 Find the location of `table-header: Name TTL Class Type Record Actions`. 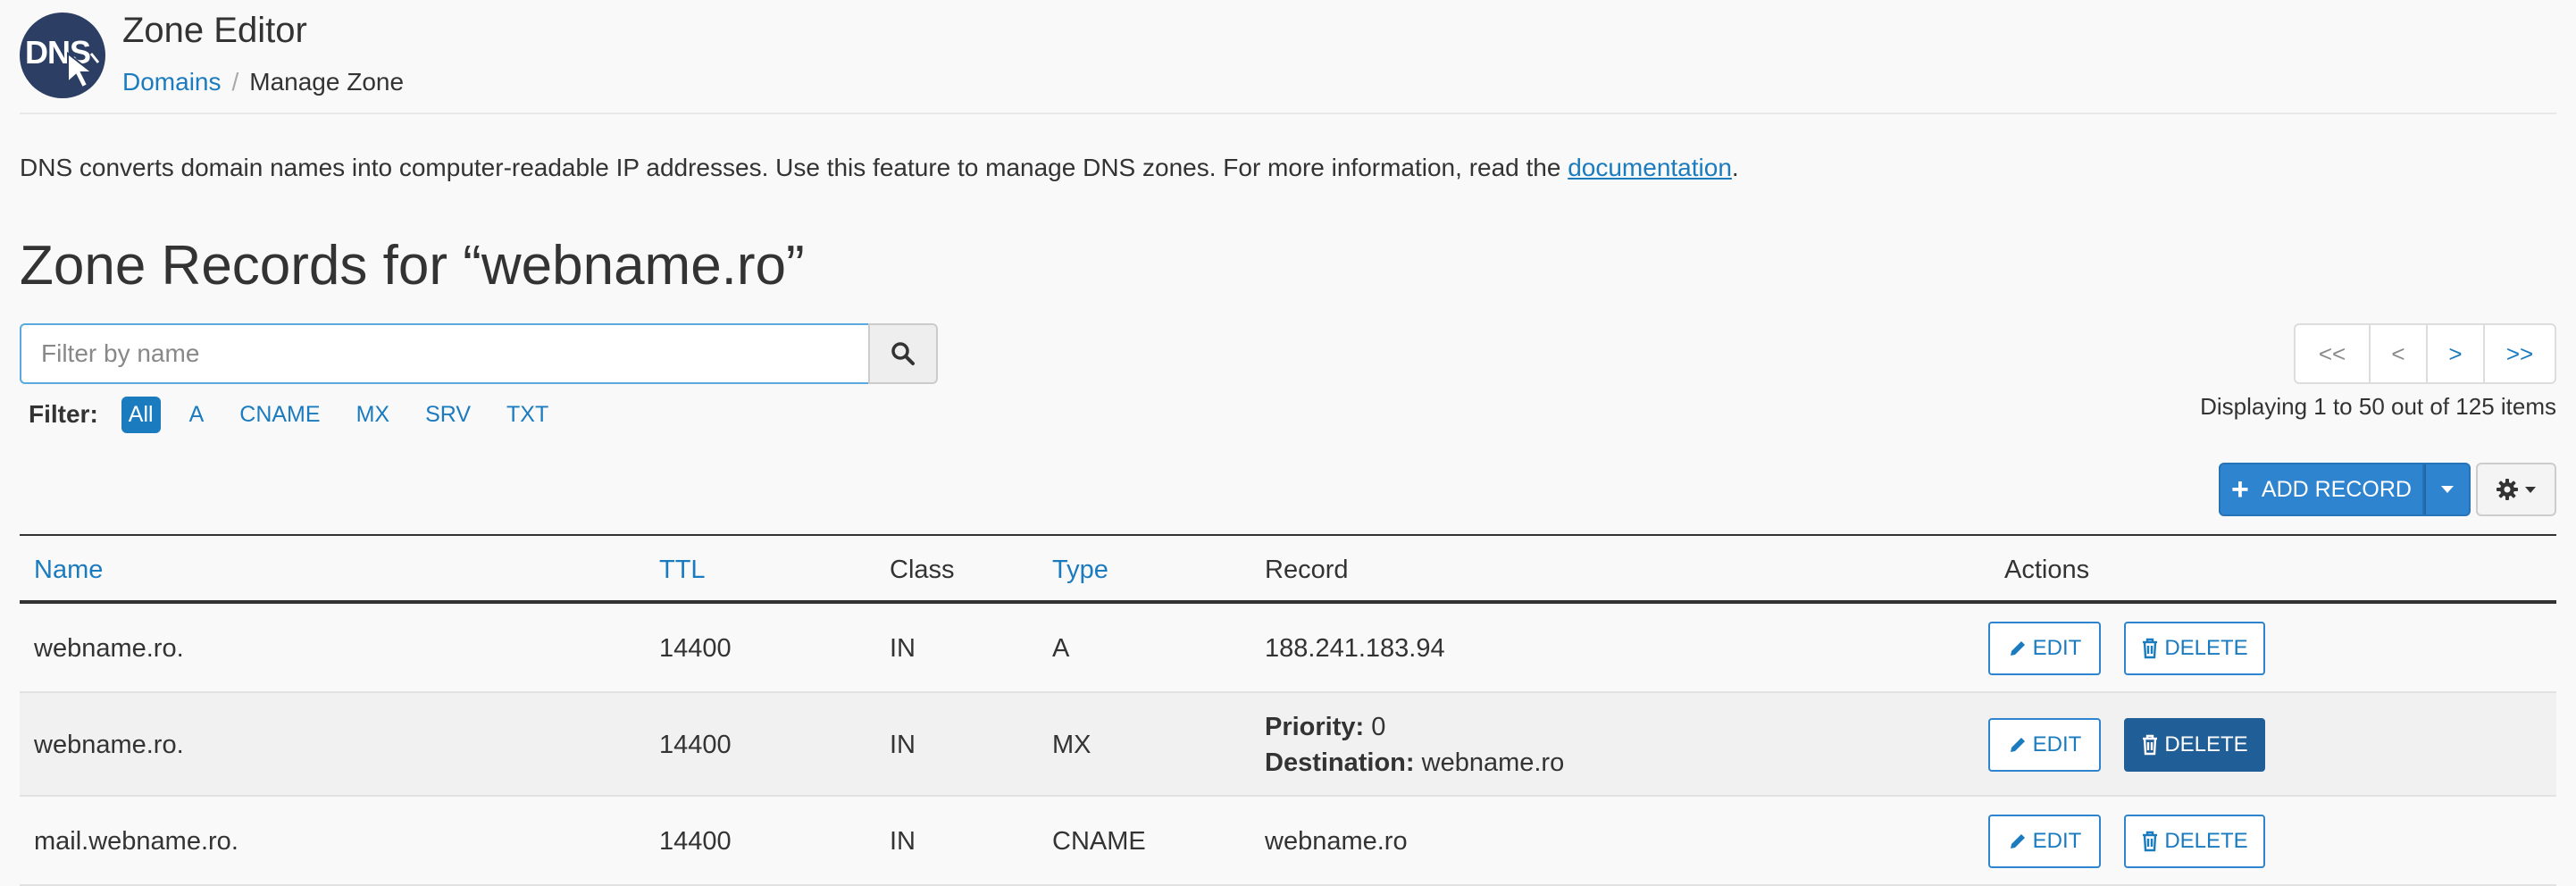

table-header: Name TTL Class Type Record Actions is located at coordinates (1288, 570).